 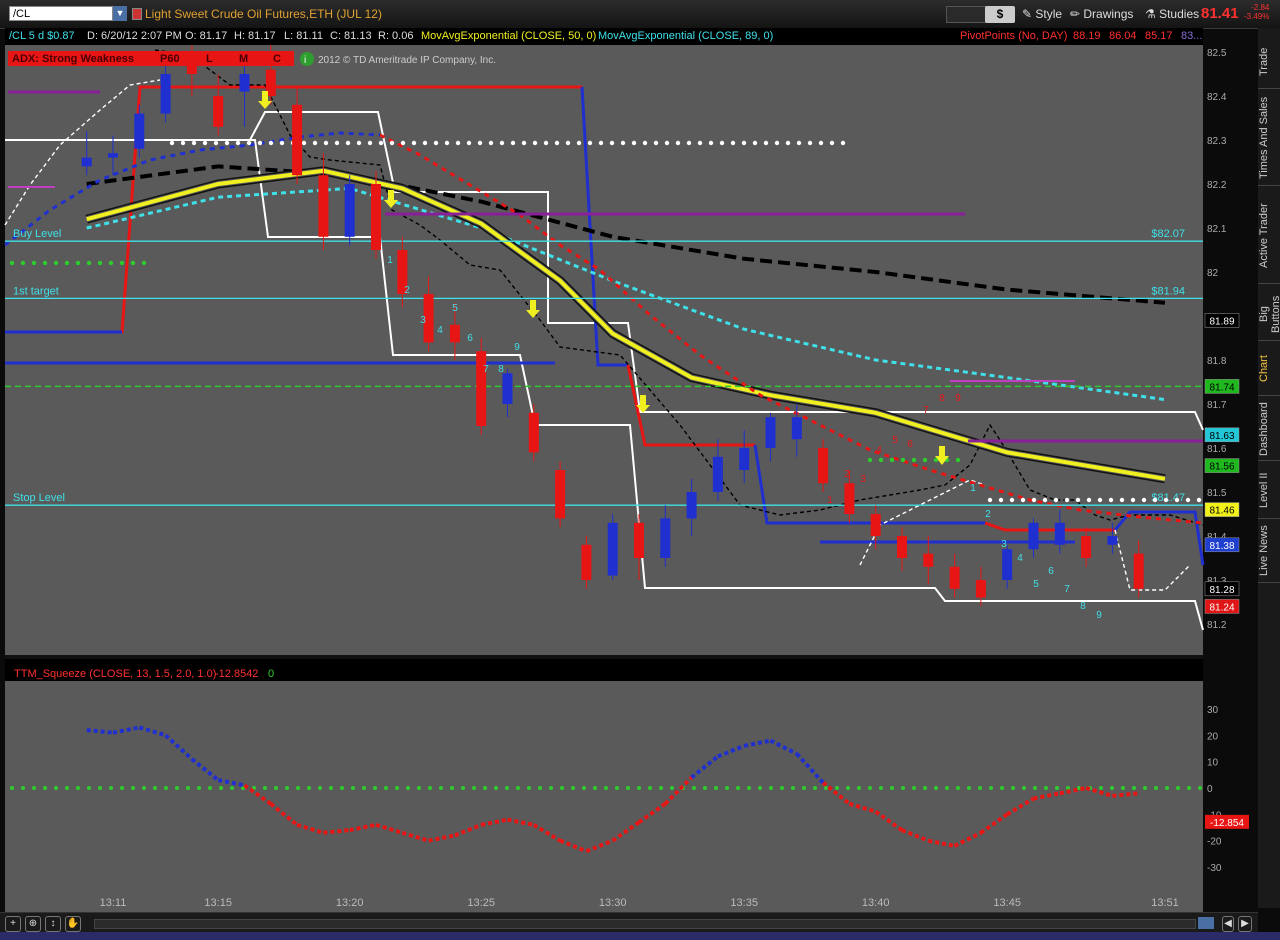 I want to click on ema89-label: MovAvgExponential (CLOSE, 89, 0), so click(x=685, y=36).